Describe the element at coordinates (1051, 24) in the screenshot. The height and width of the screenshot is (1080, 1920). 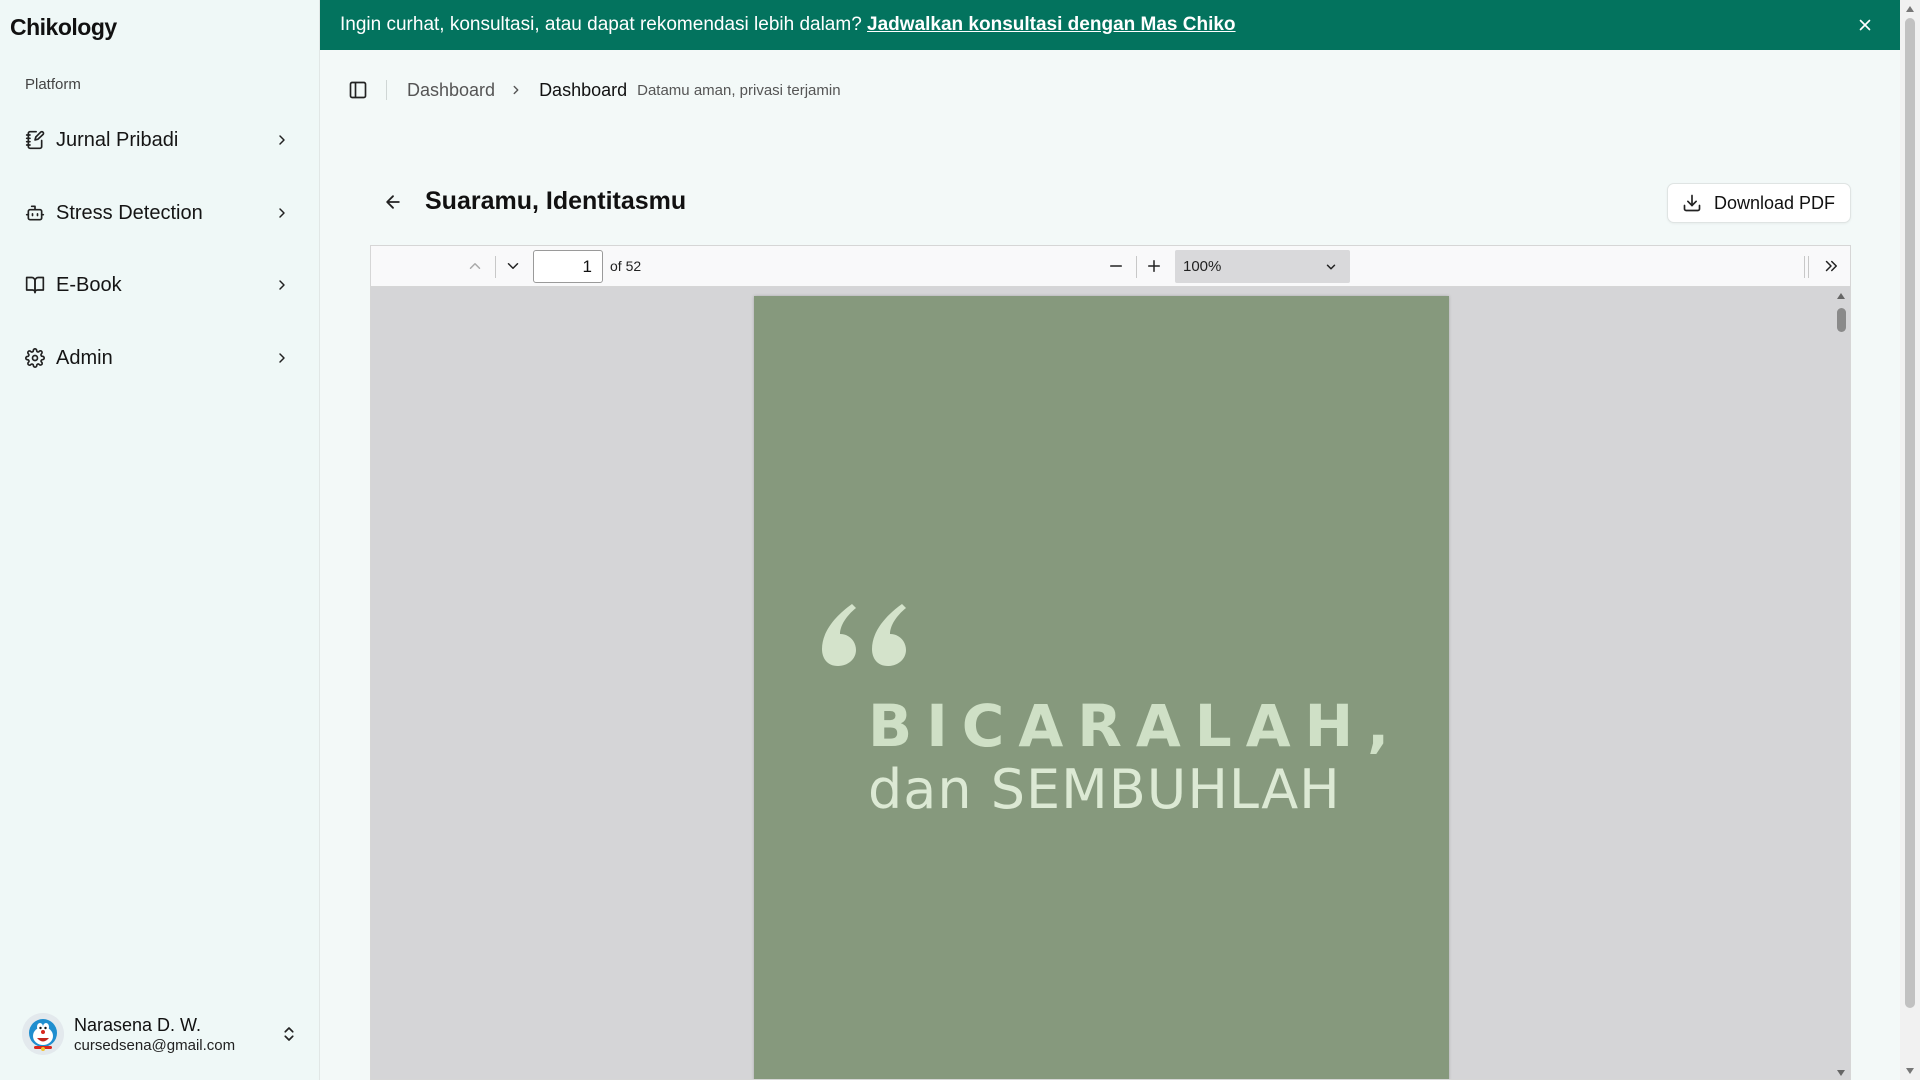
I see `banner-link: Jadwalkan konsultasi dengan Mas Chiko` at that location.